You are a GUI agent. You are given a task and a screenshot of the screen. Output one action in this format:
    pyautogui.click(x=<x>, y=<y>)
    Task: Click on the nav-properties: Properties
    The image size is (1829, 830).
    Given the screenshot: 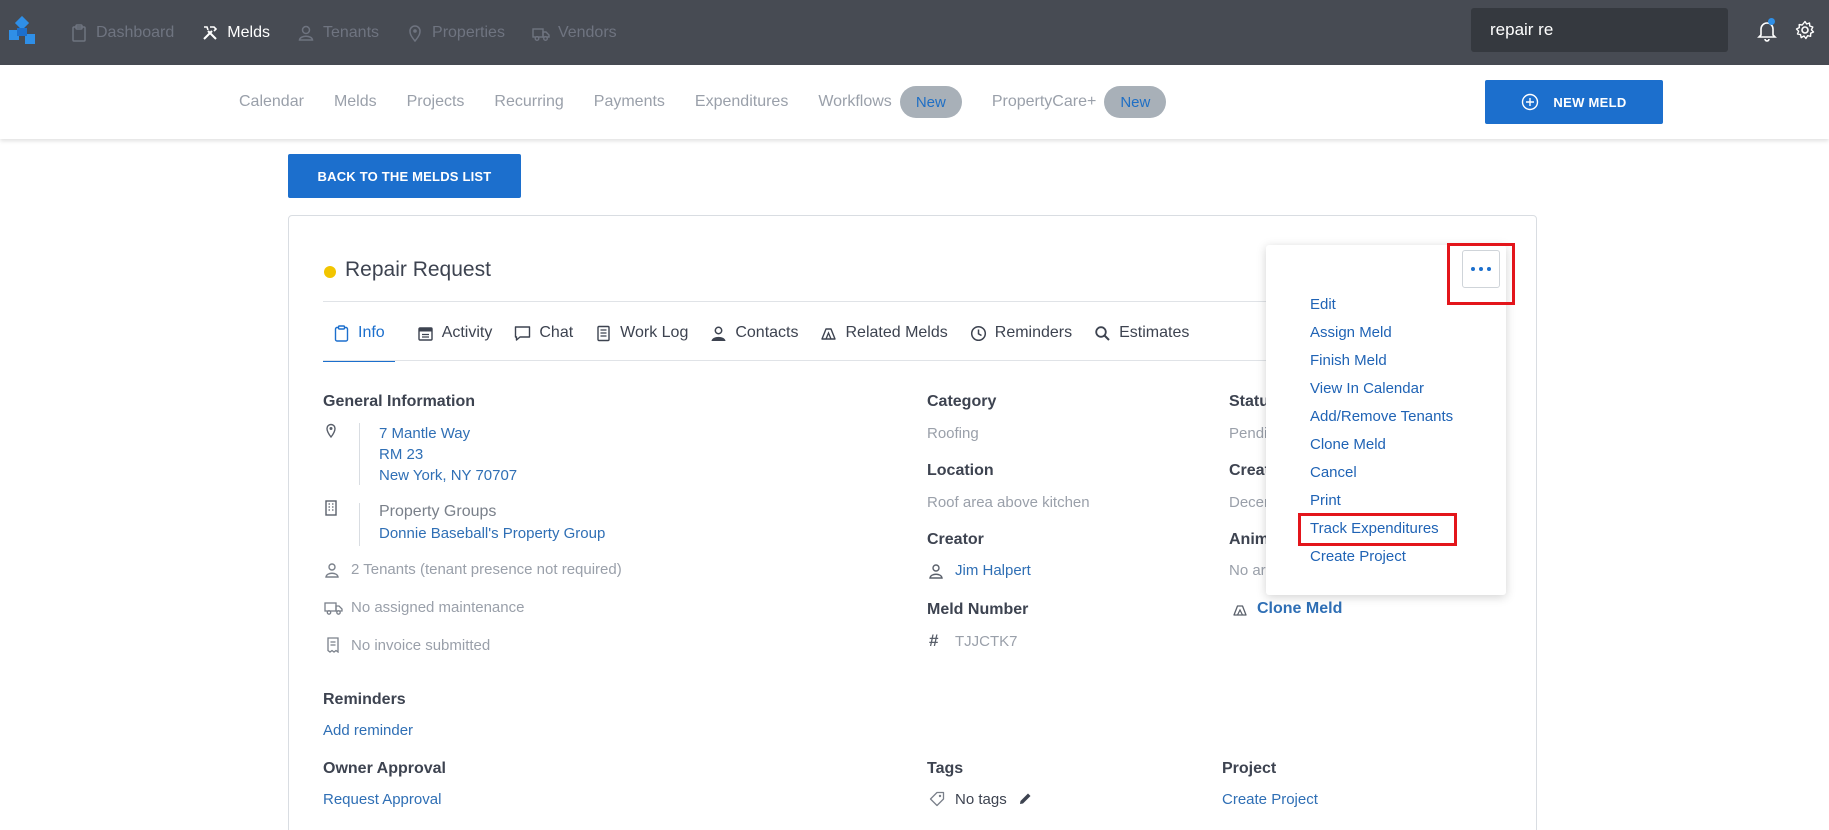 What is the action you would take?
    pyautogui.click(x=455, y=33)
    